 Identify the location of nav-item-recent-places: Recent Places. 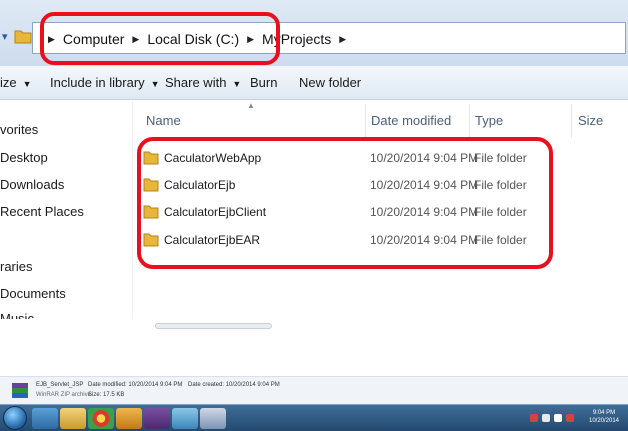
(42, 211).